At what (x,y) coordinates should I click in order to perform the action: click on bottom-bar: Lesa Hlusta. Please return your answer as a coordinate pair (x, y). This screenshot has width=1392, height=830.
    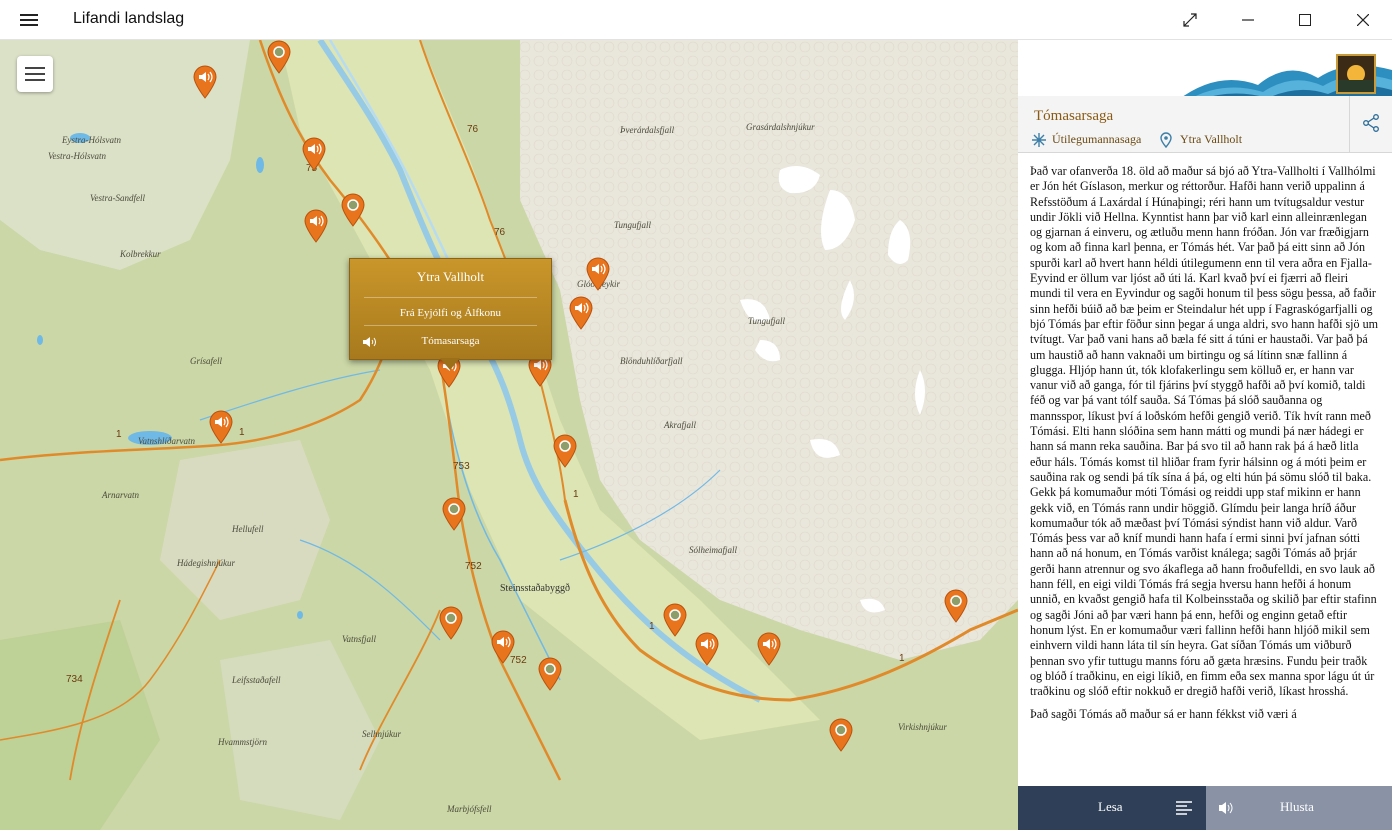
    Looking at the image, I should click on (1205, 808).